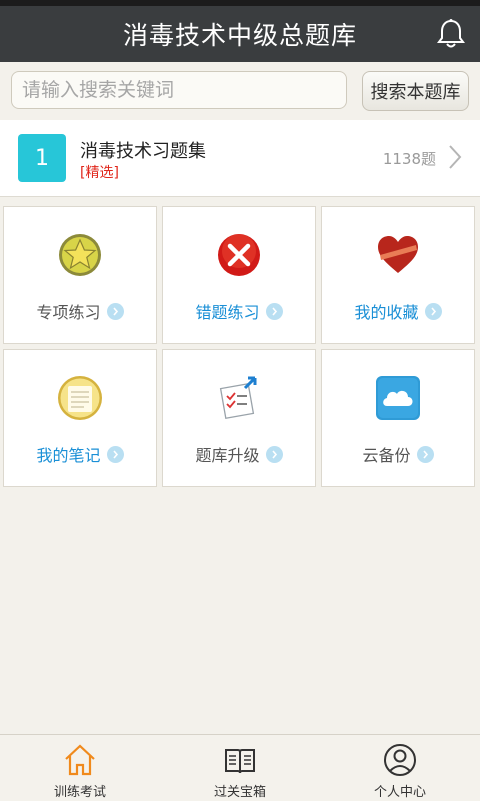 Image resolution: width=480 pixels, height=801 pixels. I want to click on question-count: 1138题, so click(409, 159).